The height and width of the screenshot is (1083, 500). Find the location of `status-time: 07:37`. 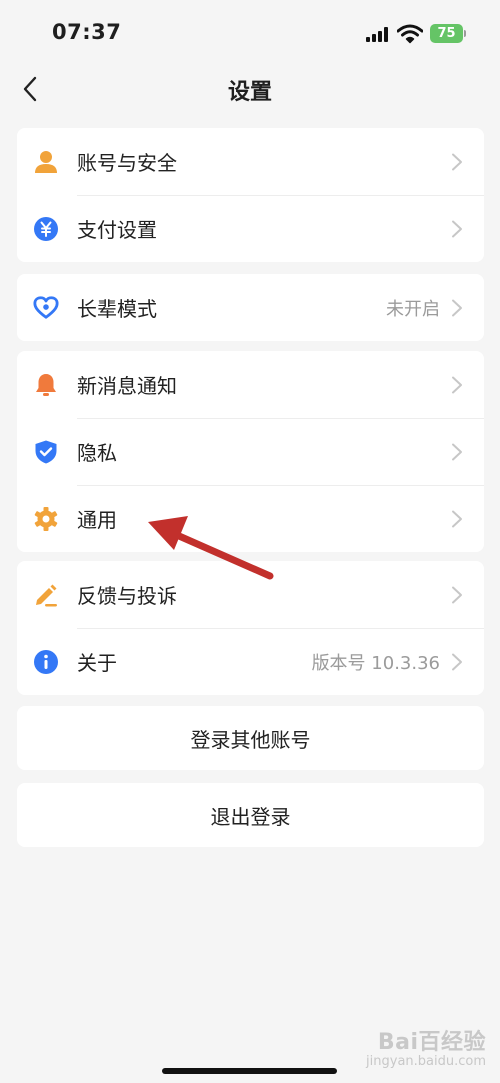

status-time: 07:37 is located at coordinates (87, 32).